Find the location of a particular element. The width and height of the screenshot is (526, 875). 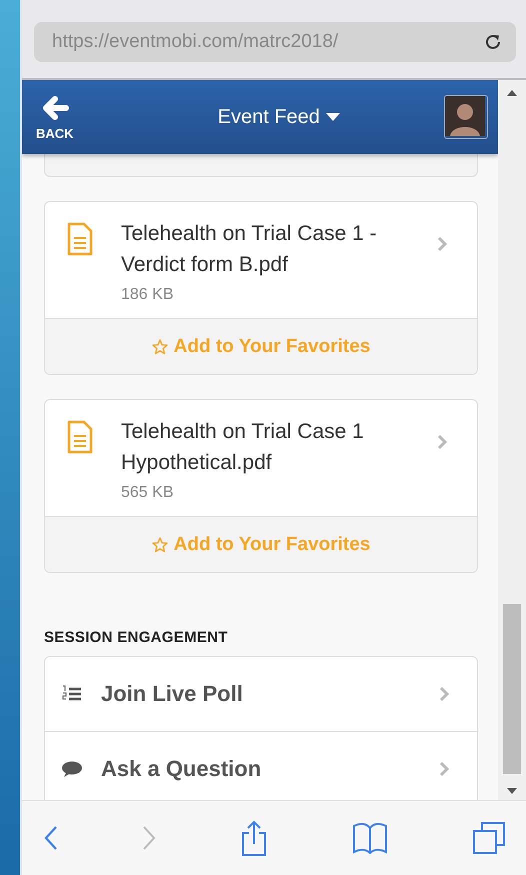

page-title-dropdown: Event Feed is located at coordinates (279, 117).